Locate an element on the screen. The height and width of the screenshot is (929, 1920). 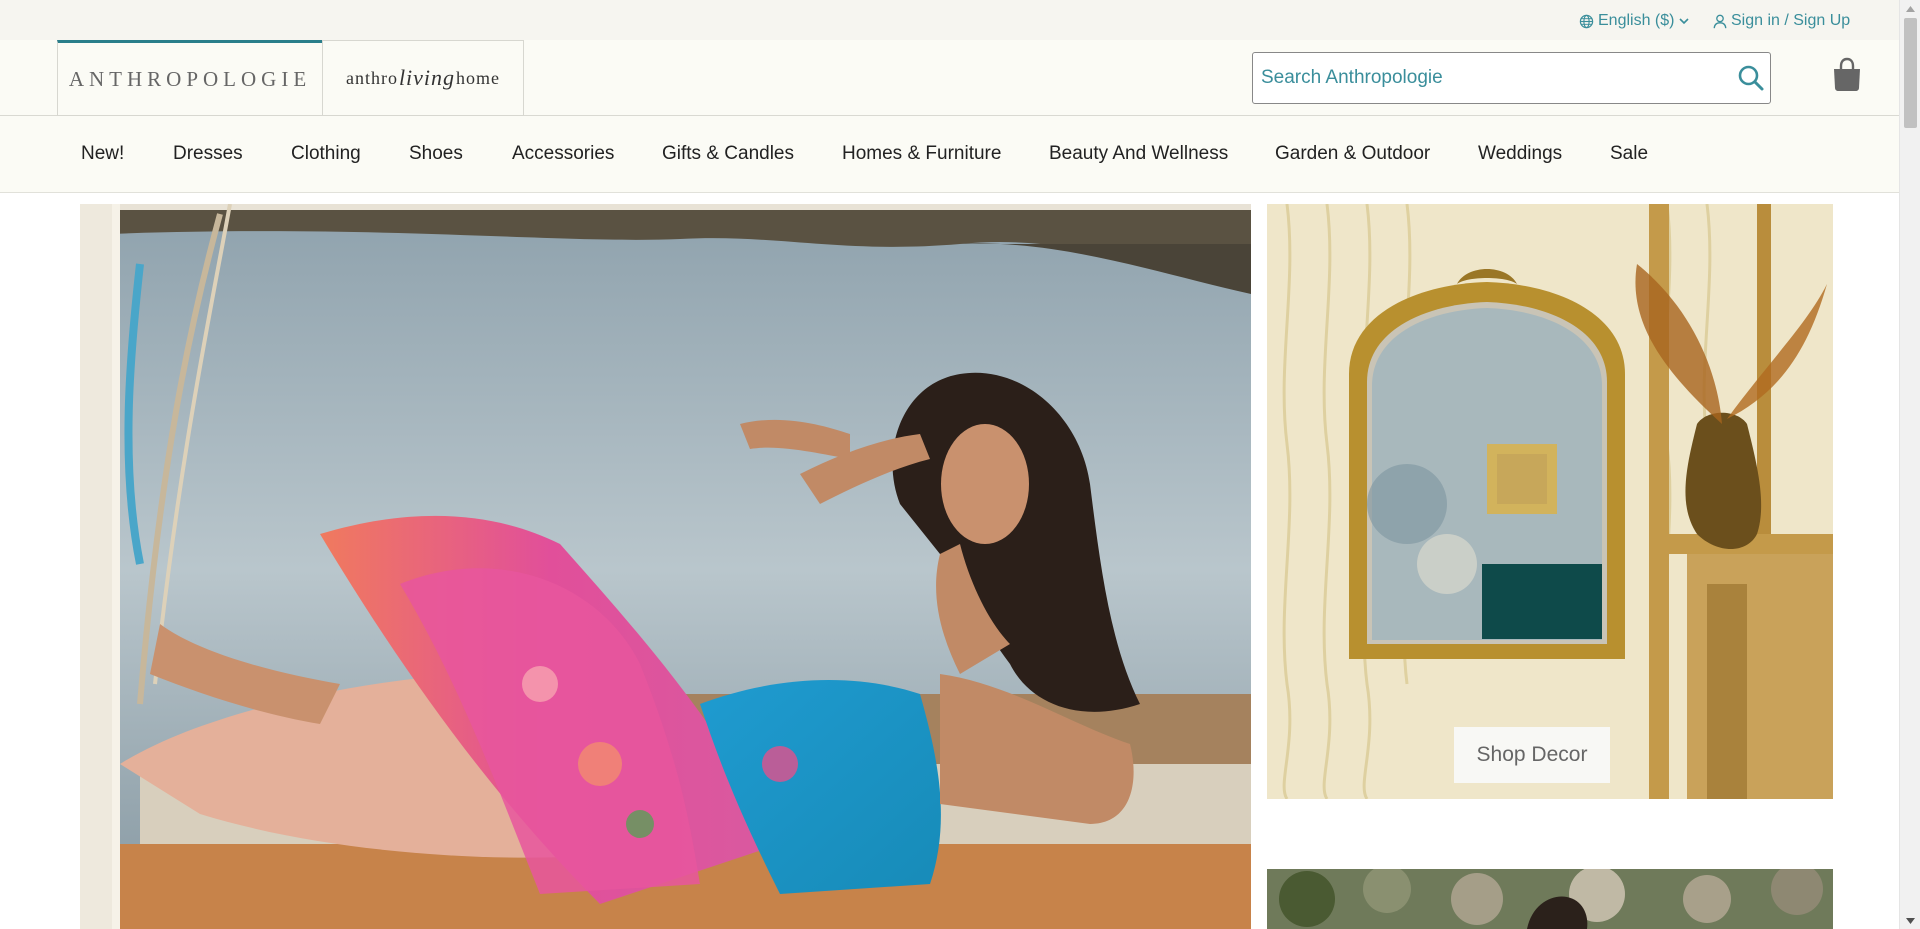
scroll-down-arrow-icon is located at coordinates (1910, 920).